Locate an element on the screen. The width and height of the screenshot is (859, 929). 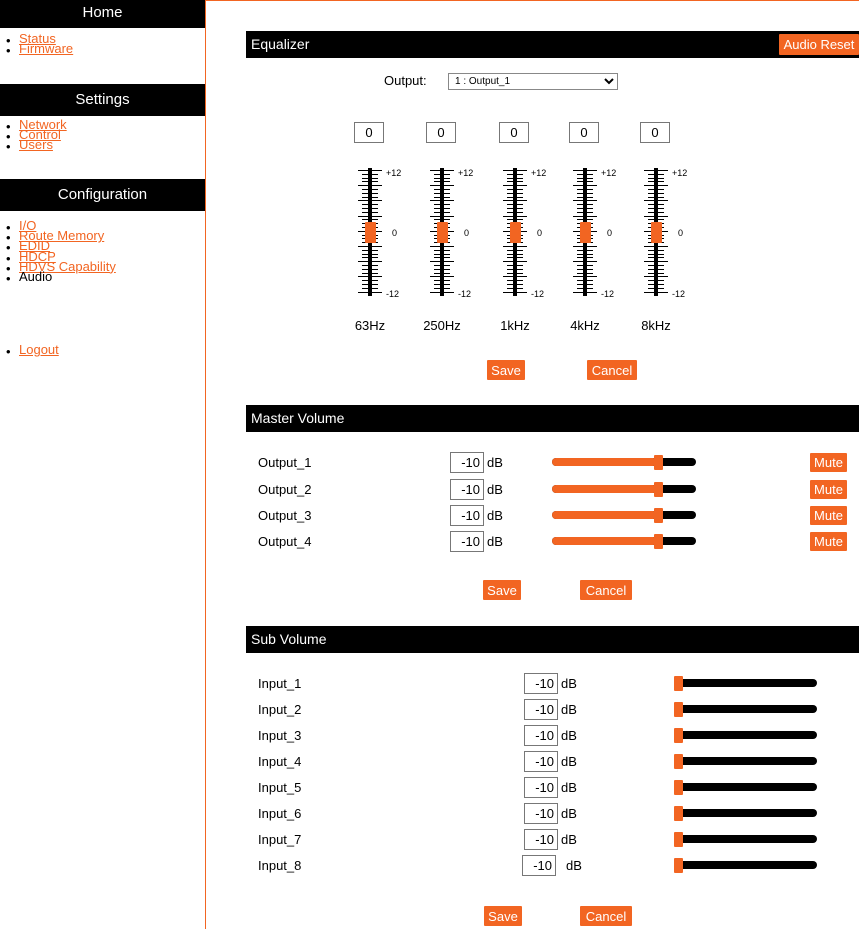
eq-save-button: Save is located at coordinates (506, 370).